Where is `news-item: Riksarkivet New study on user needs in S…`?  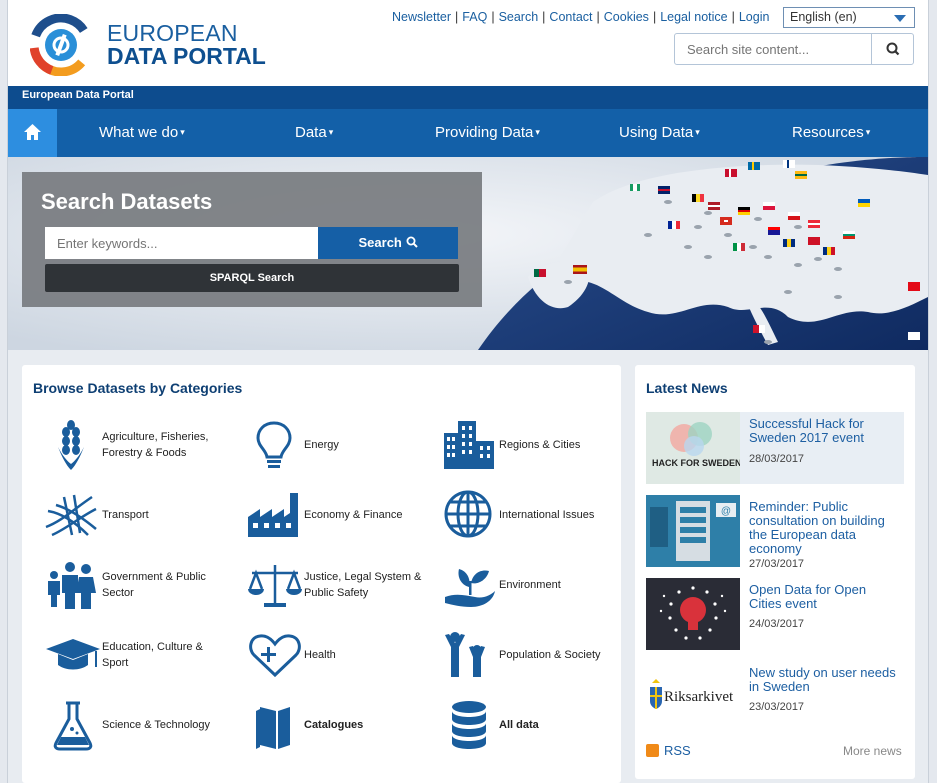 news-item: Riksarkivet New study on user needs in S… is located at coordinates (775, 697).